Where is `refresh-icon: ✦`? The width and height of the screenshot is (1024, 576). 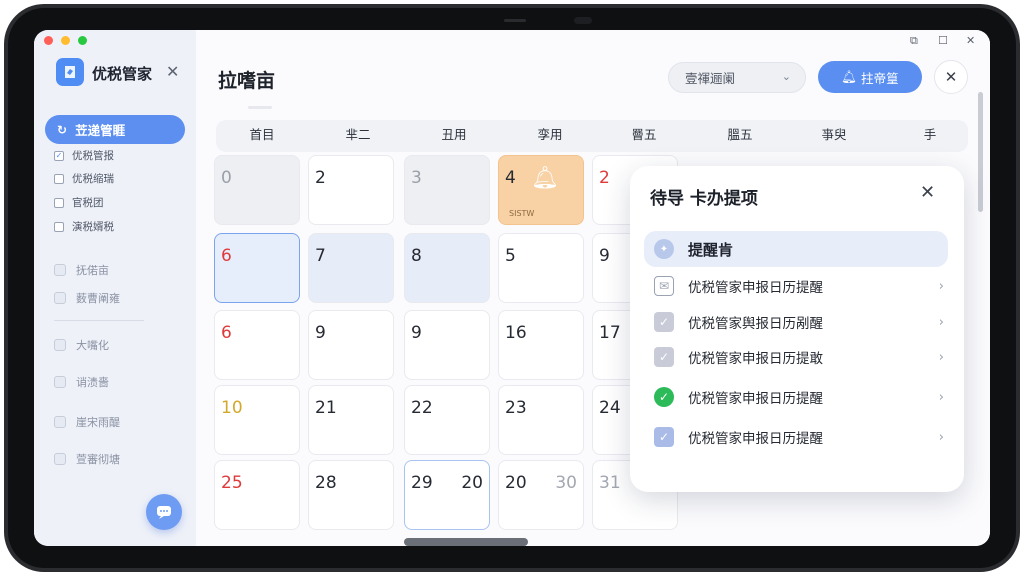 refresh-icon: ✦ is located at coordinates (664, 249).